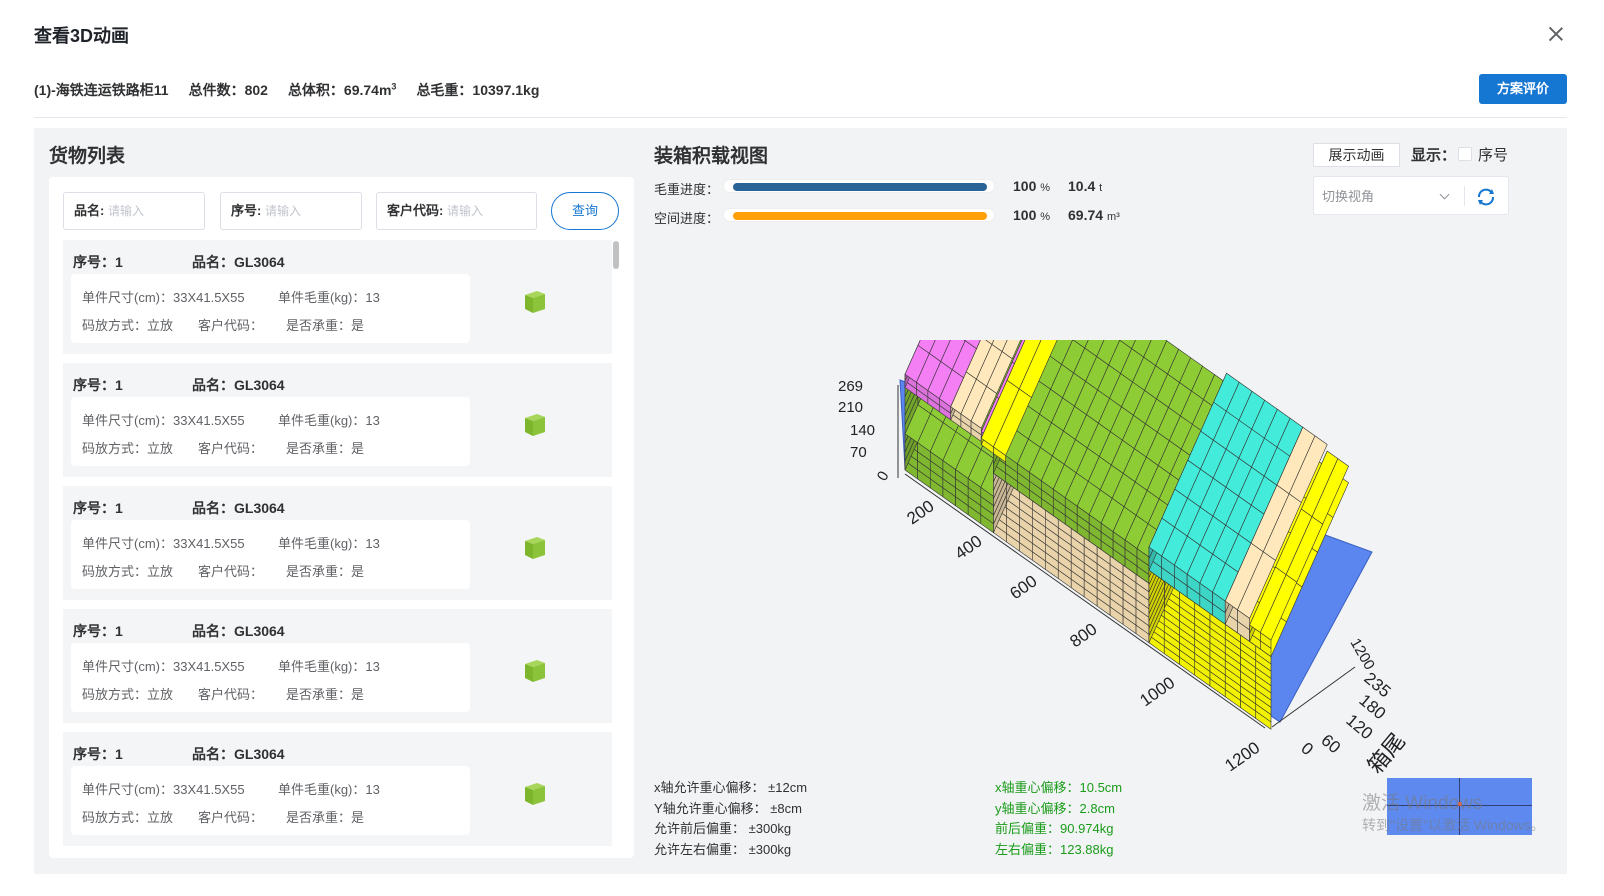 The width and height of the screenshot is (1604, 896). What do you see at coordinates (342, 89) in the screenshot?
I see `total-volume: 总体积：69.74m3` at bounding box center [342, 89].